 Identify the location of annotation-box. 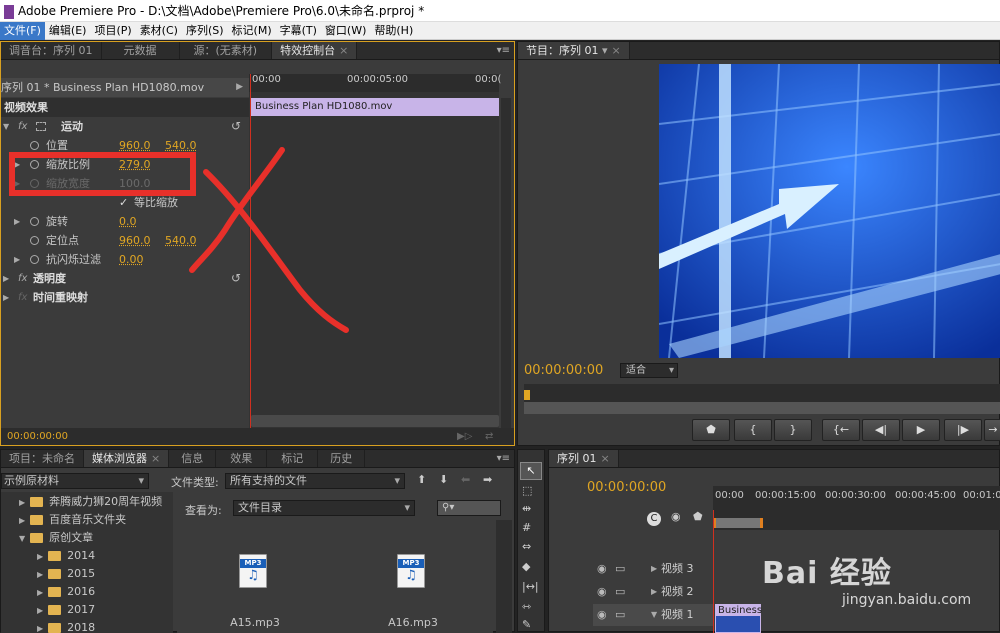
(102, 174).